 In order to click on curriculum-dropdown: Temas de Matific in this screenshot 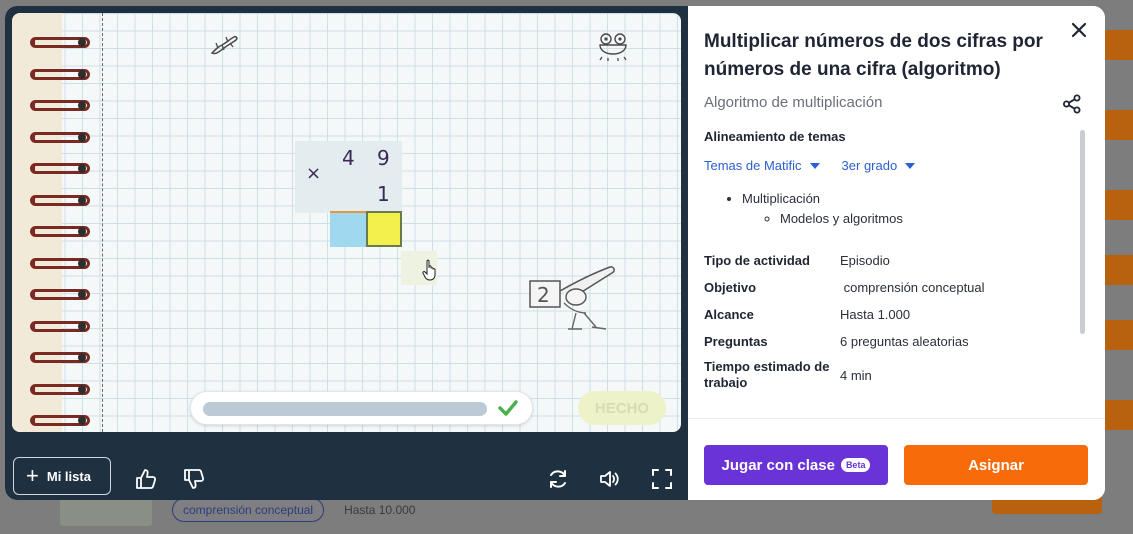, I will do `click(762, 165)`.